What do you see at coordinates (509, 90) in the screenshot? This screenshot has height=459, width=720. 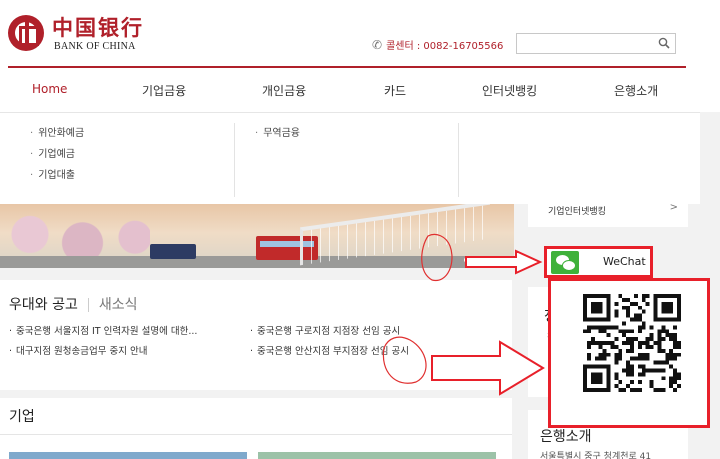 I see `nav-internet-banking: 인터넷뱅킹` at bounding box center [509, 90].